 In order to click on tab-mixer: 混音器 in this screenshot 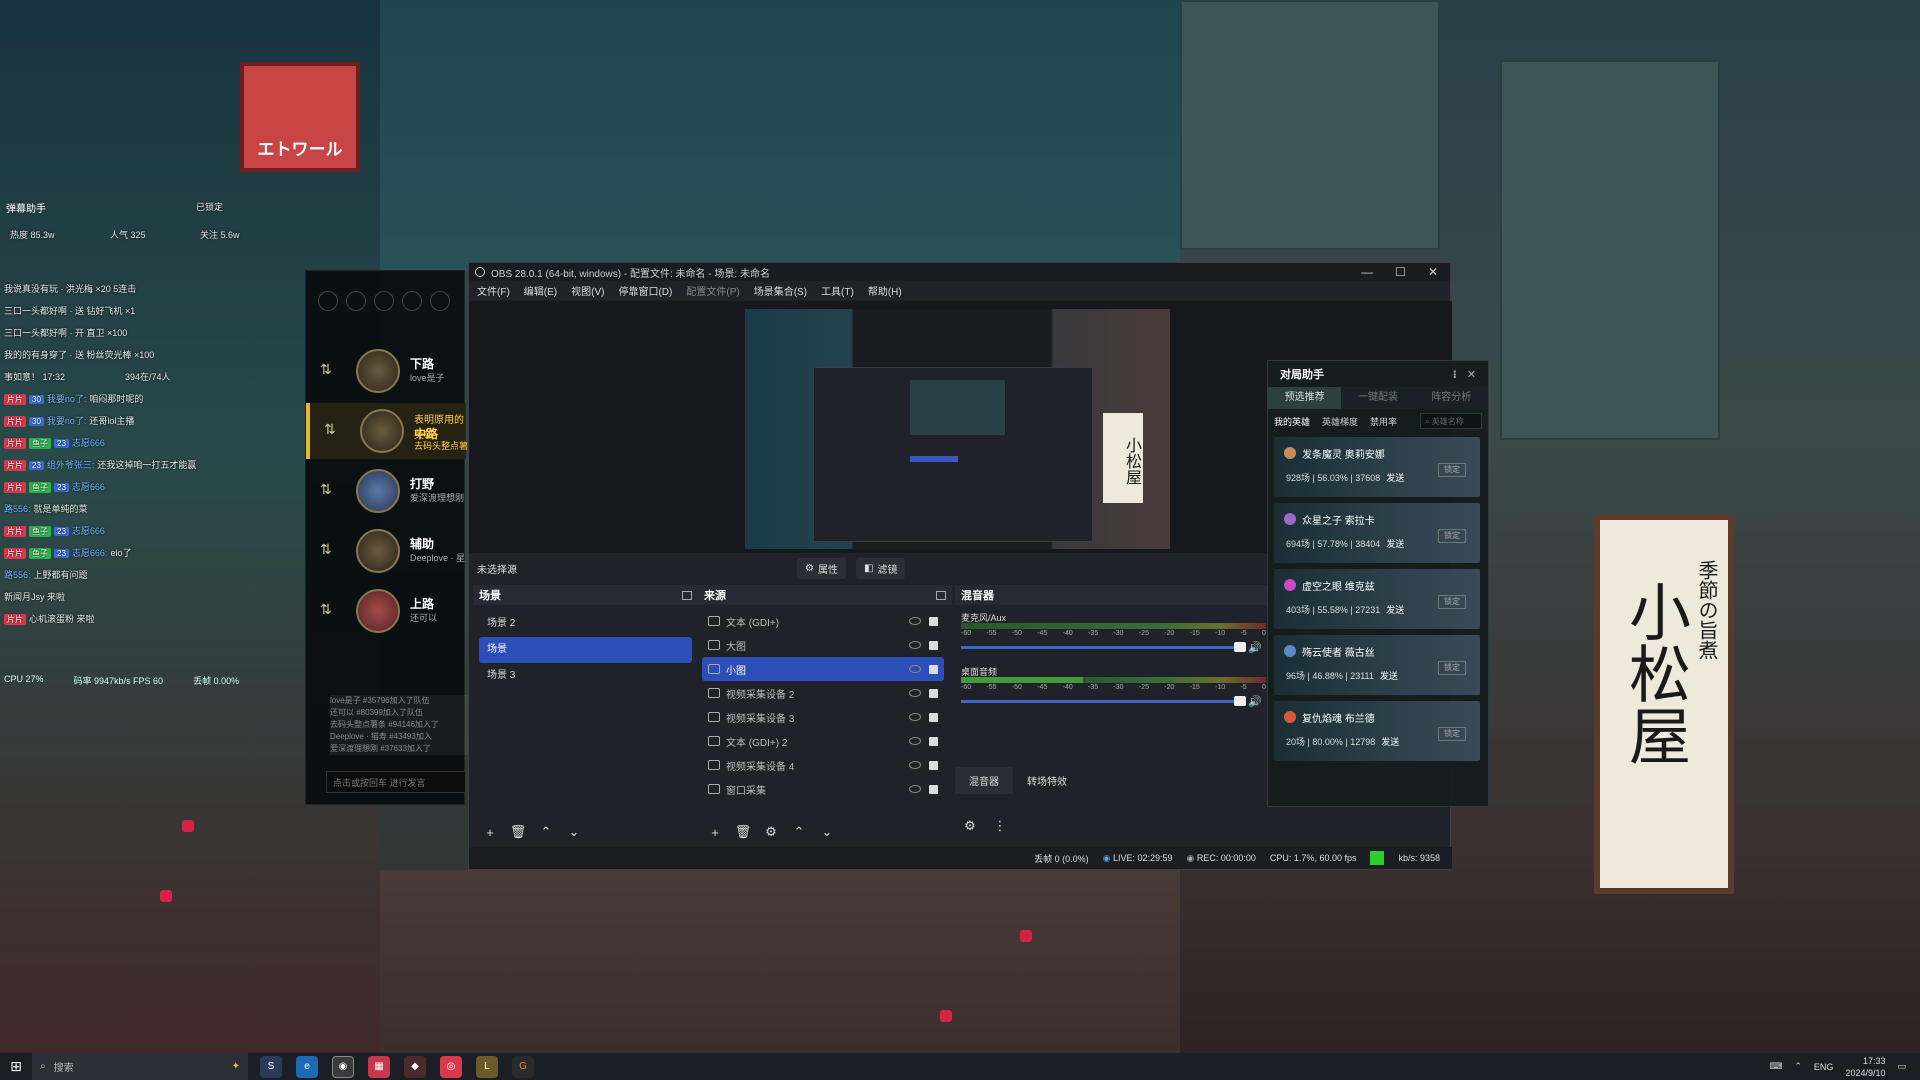, I will do `click(984, 780)`.